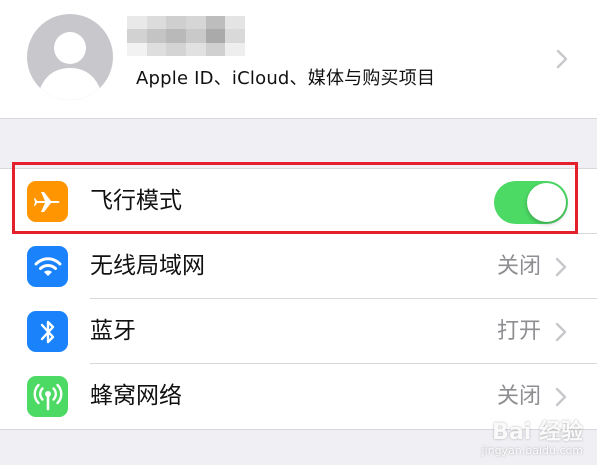  I want to click on airplane-mode-label: 飞行模式, so click(136, 201).